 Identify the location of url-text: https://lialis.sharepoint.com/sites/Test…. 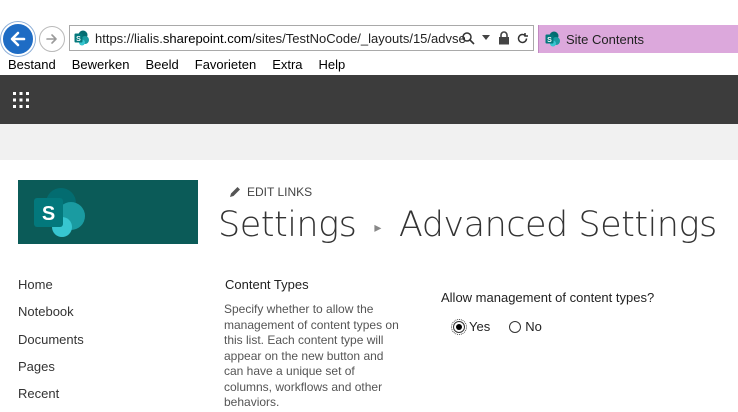
(280, 38).